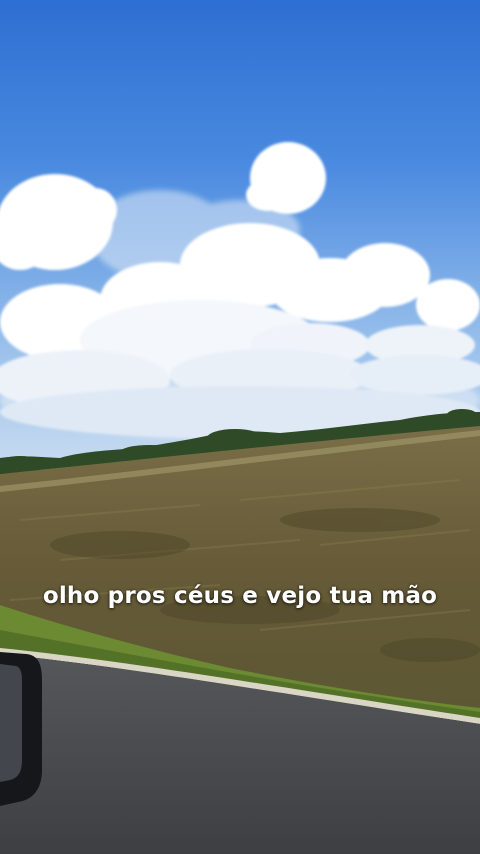  What do you see at coordinates (21, 729) in the screenshot?
I see `side-mirror` at bounding box center [21, 729].